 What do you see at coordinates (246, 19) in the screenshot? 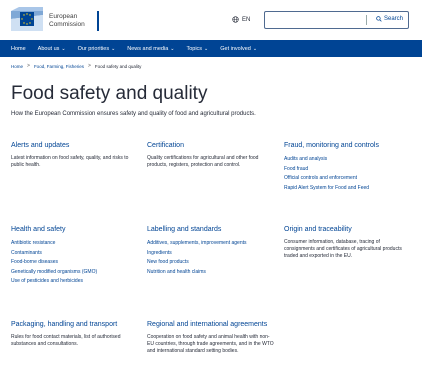
I see `language-code: EN` at bounding box center [246, 19].